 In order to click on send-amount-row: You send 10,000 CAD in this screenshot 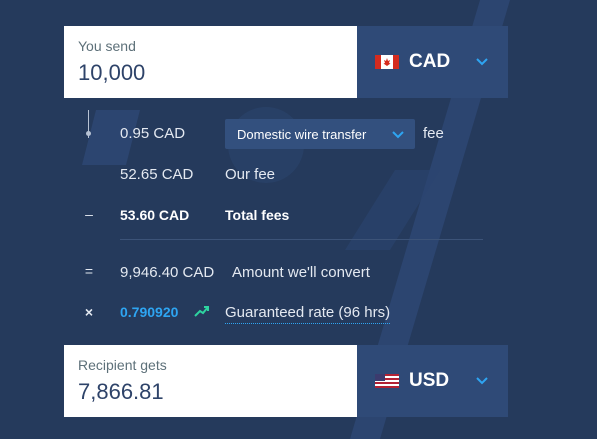, I will do `click(286, 62)`.